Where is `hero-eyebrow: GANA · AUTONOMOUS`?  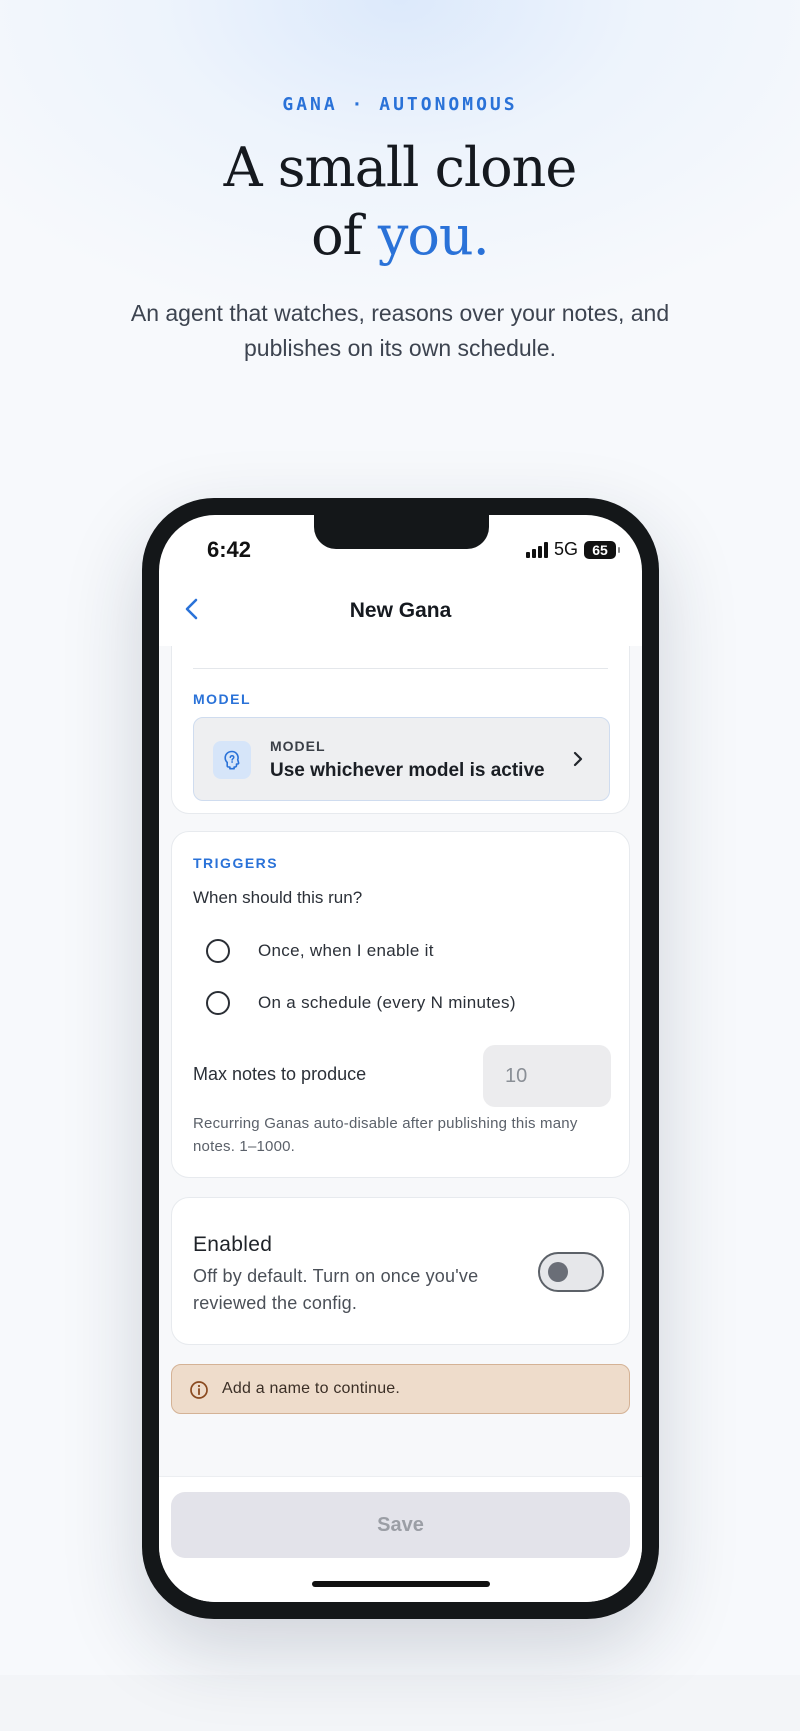
hero-eyebrow: GANA · AUTONOMOUS is located at coordinates (400, 104).